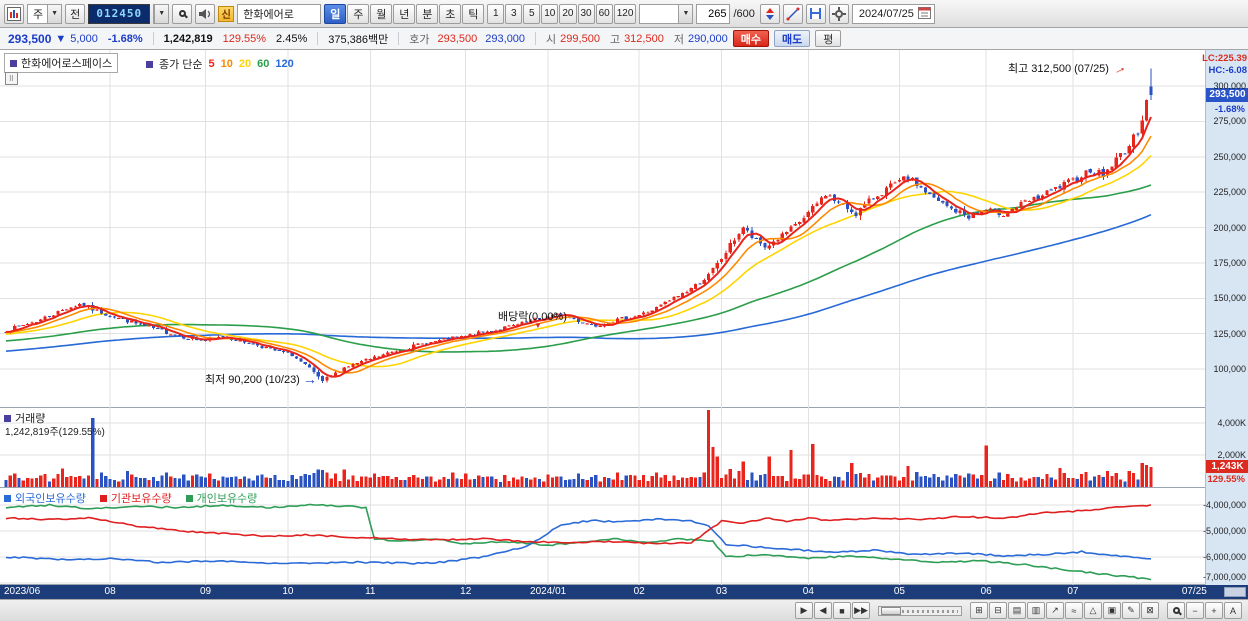 Image resolution: width=1248 pixels, height=621 pixels. I want to click on buy-button: 매수, so click(750, 38).